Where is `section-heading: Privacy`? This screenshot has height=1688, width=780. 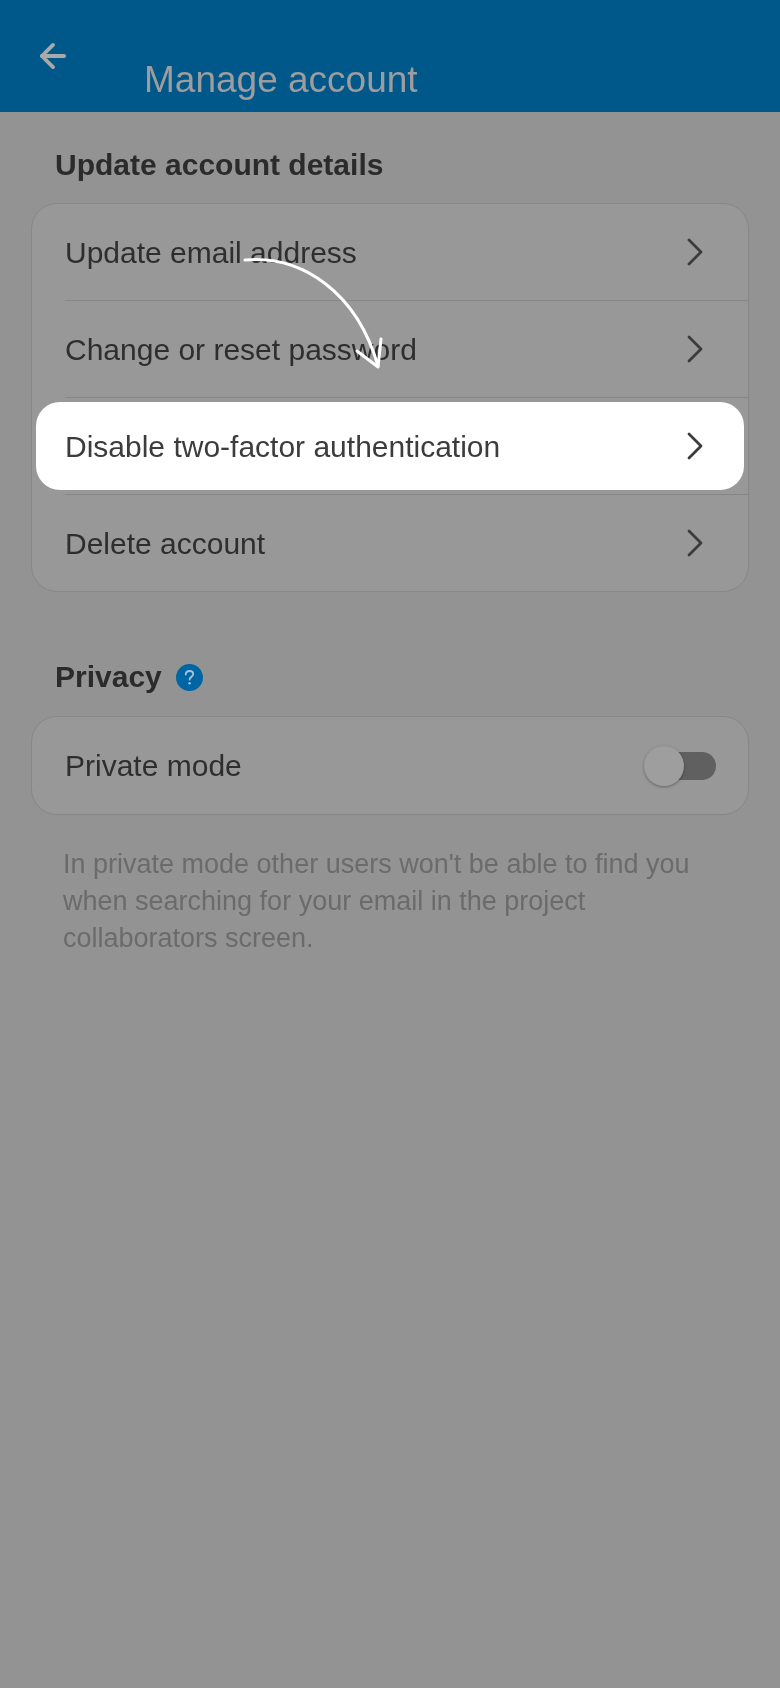
section-heading: Privacy is located at coordinates (108, 677).